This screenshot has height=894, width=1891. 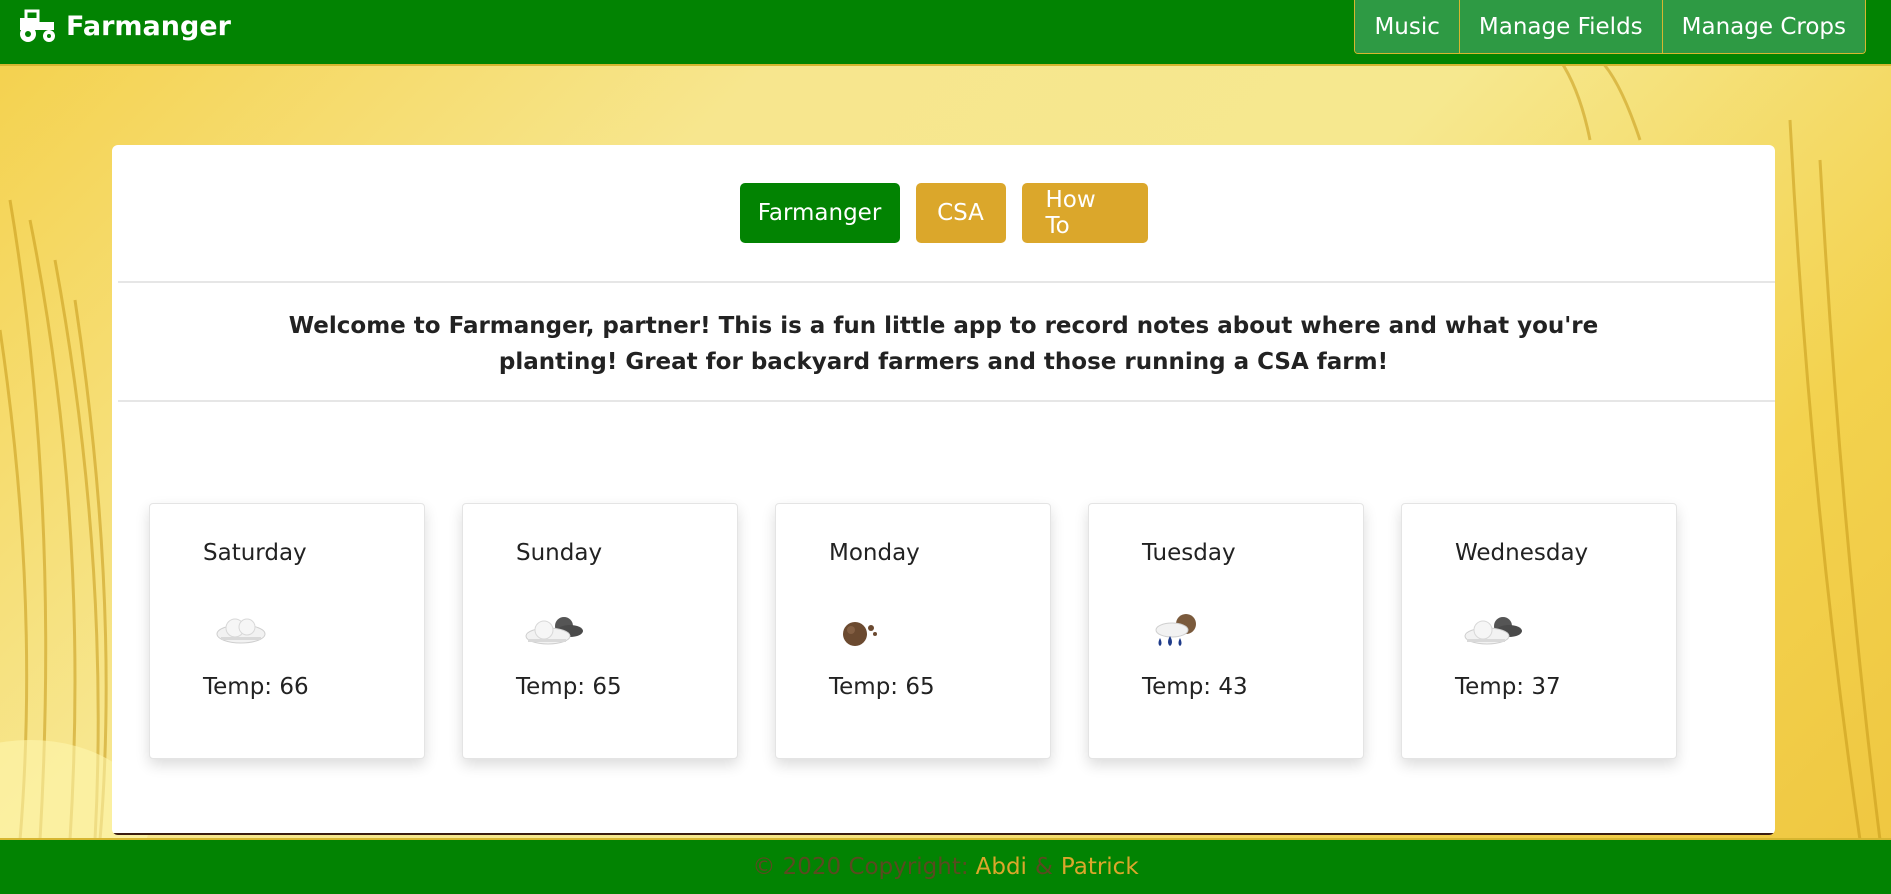 I want to click on nav-menu: Music Manage Fields Manage Crops, so click(x=1610, y=27).